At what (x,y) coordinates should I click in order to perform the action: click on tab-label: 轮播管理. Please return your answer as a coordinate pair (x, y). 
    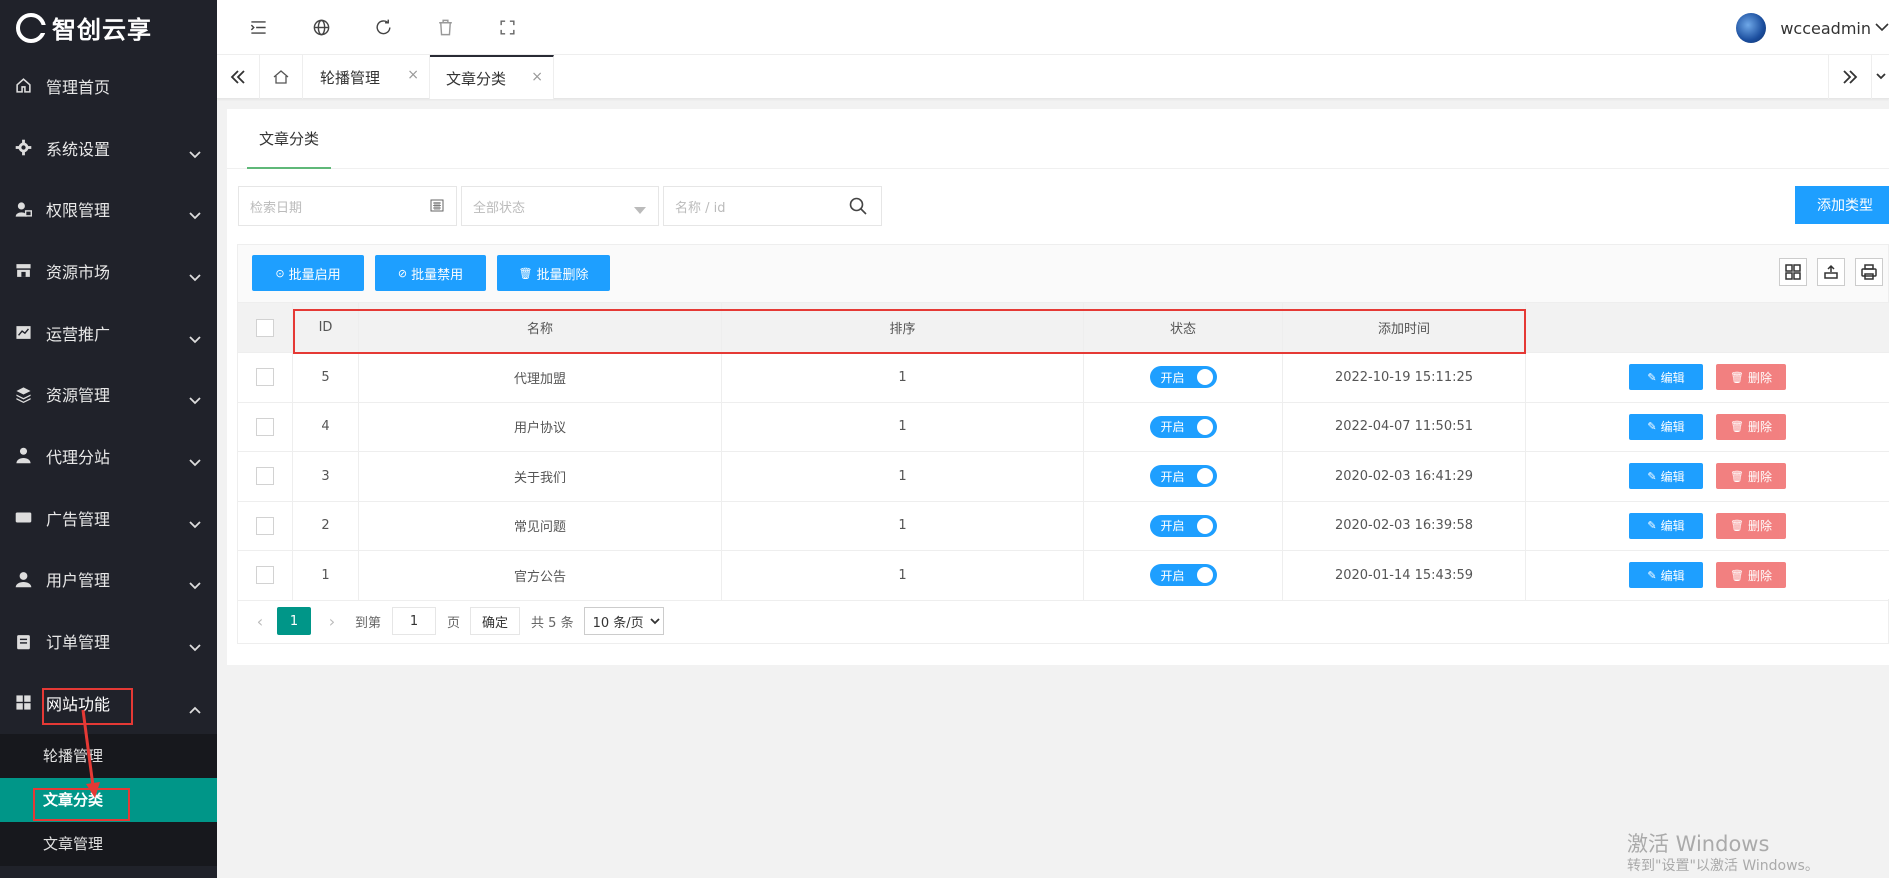
    Looking at the image, I should click on (350, 77).